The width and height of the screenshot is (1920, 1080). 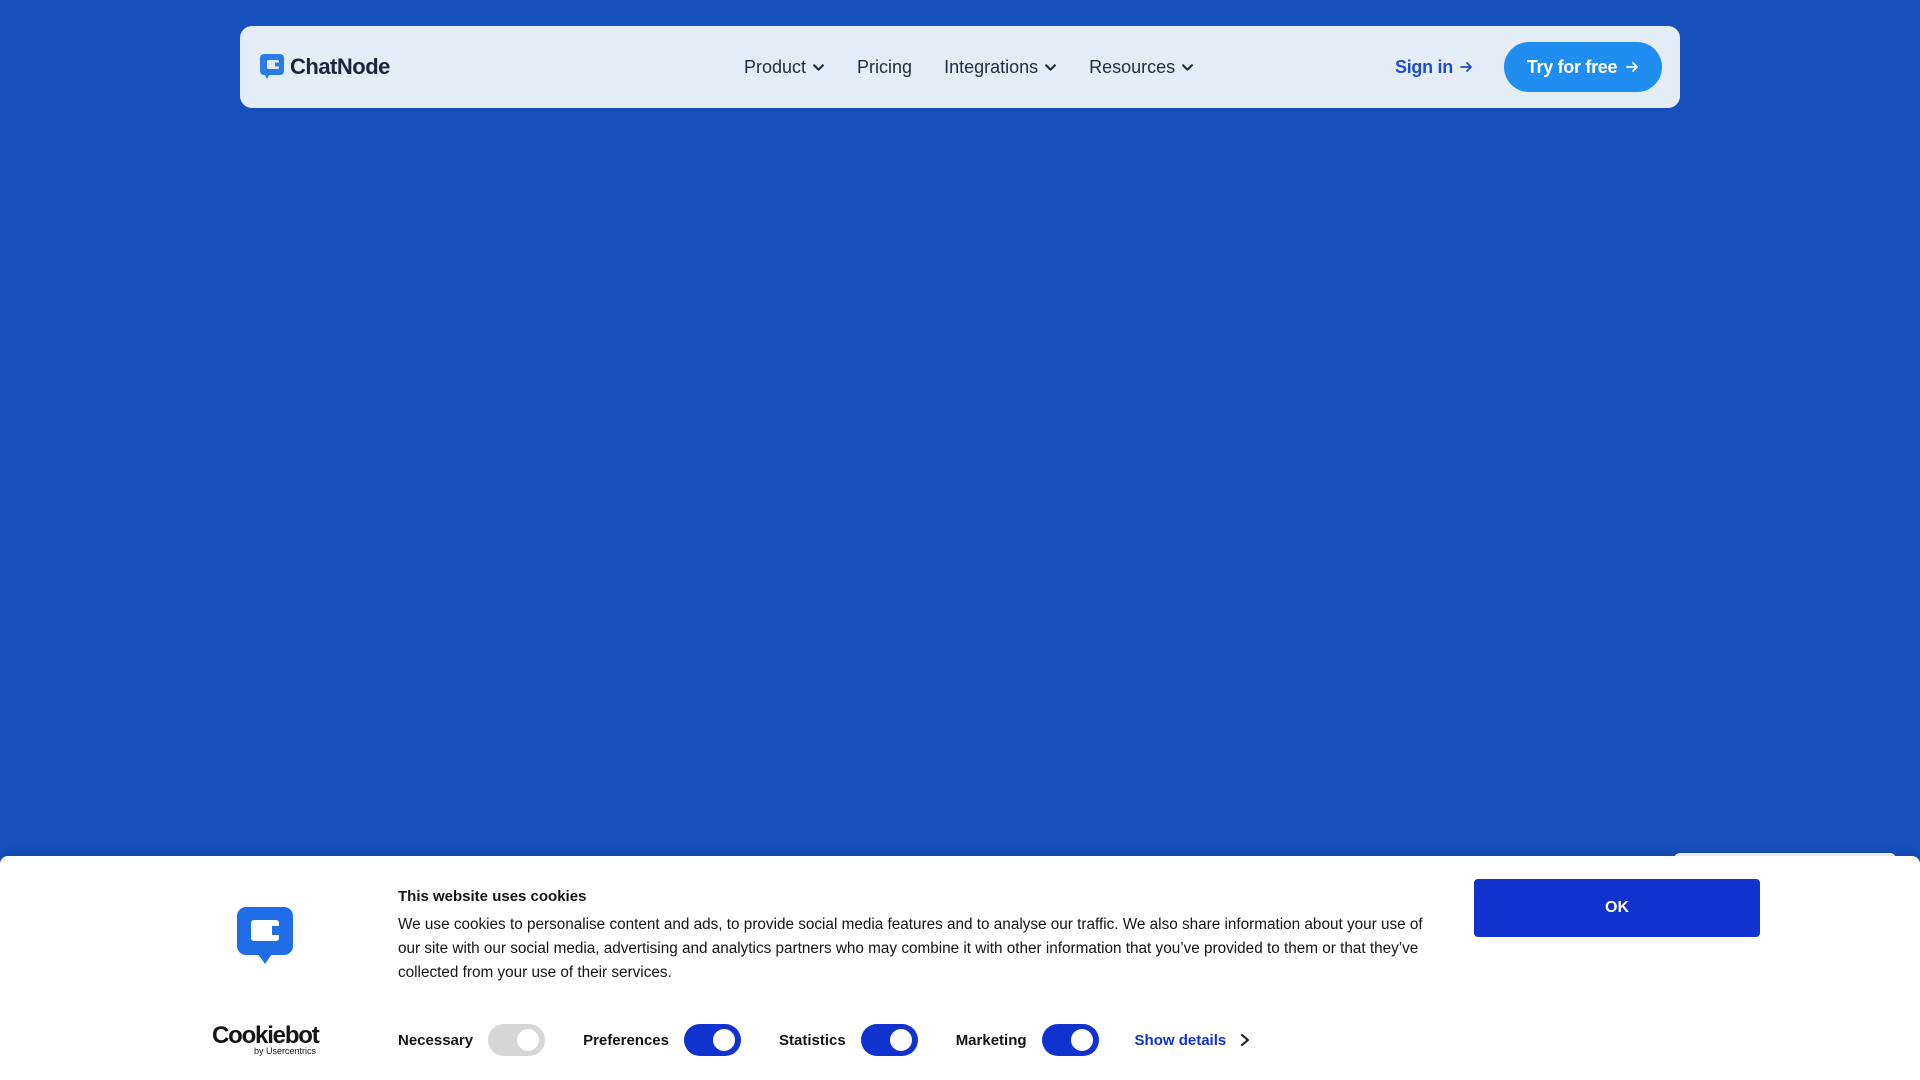 I want to click on try-for-free-label: Try for free, so click(x=1572, y=66).